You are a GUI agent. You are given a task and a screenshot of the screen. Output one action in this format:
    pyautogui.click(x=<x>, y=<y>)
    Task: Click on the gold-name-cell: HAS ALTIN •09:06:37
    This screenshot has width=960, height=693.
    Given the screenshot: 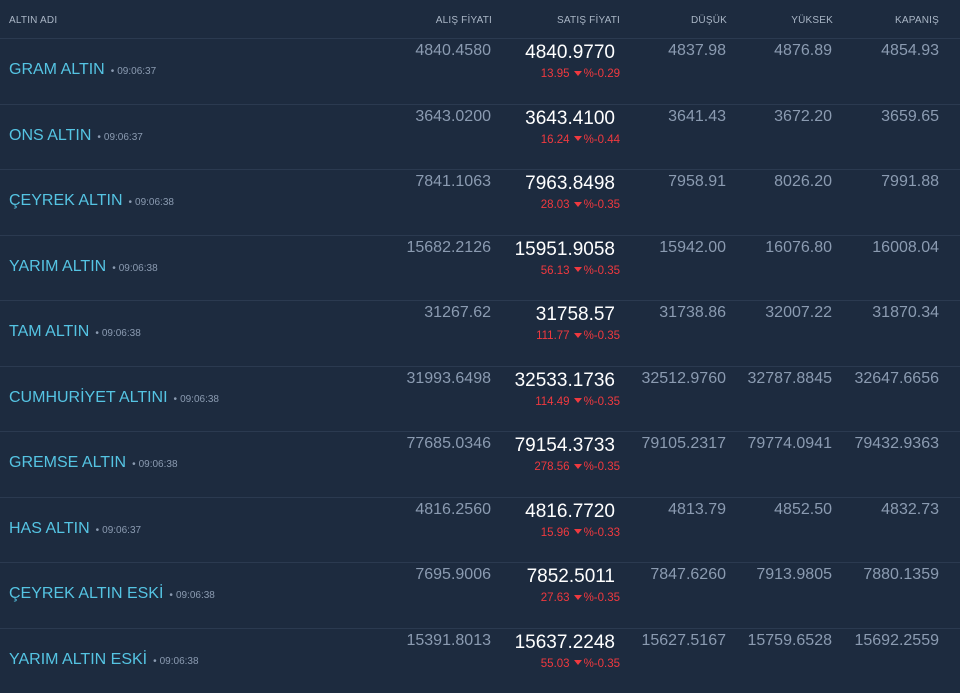 What is the action you would take?
    pyautogui.click(x=75, y=529)
    